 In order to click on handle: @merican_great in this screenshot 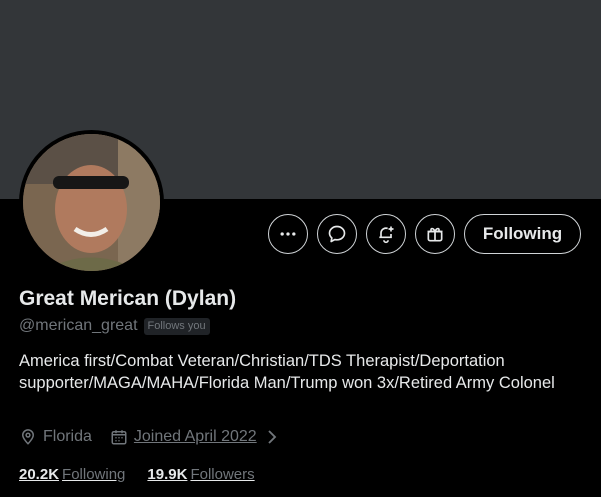, I will do `click(78, 325)`.